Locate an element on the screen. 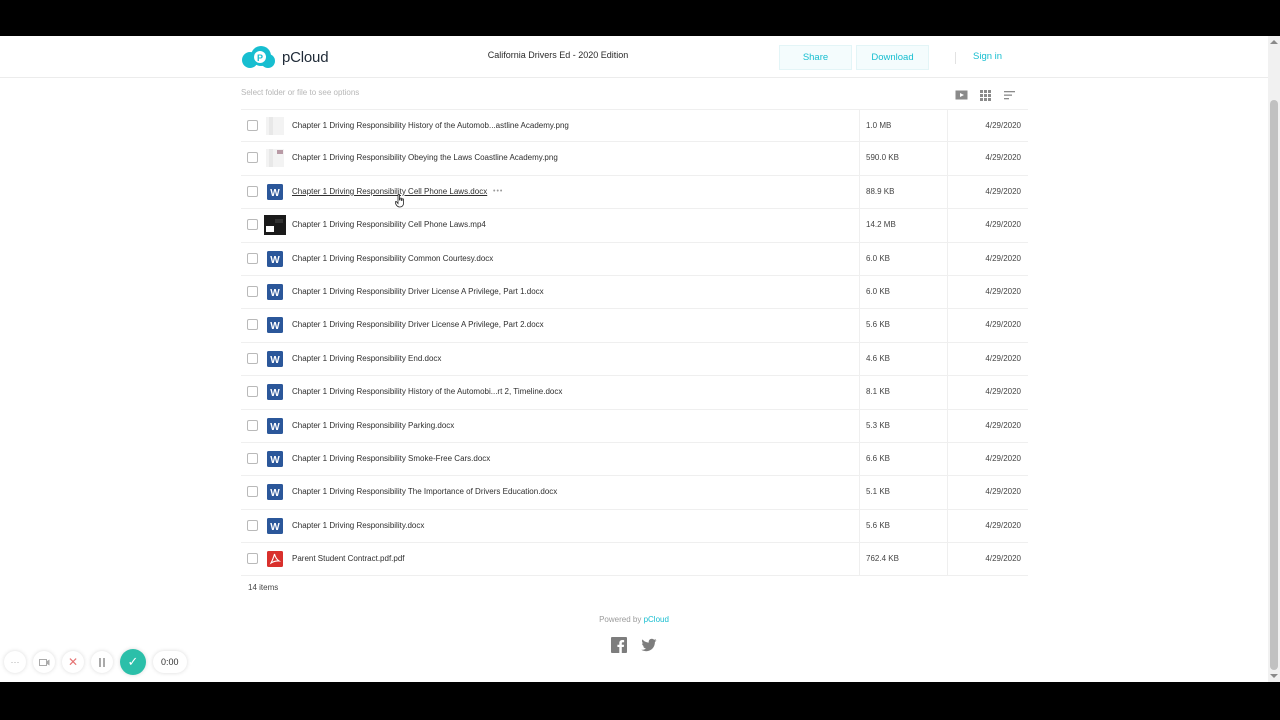 Image resolution: width=1280 pixels, height=720 pixels. scroll-thumb is located at coordinates (1274, 385).